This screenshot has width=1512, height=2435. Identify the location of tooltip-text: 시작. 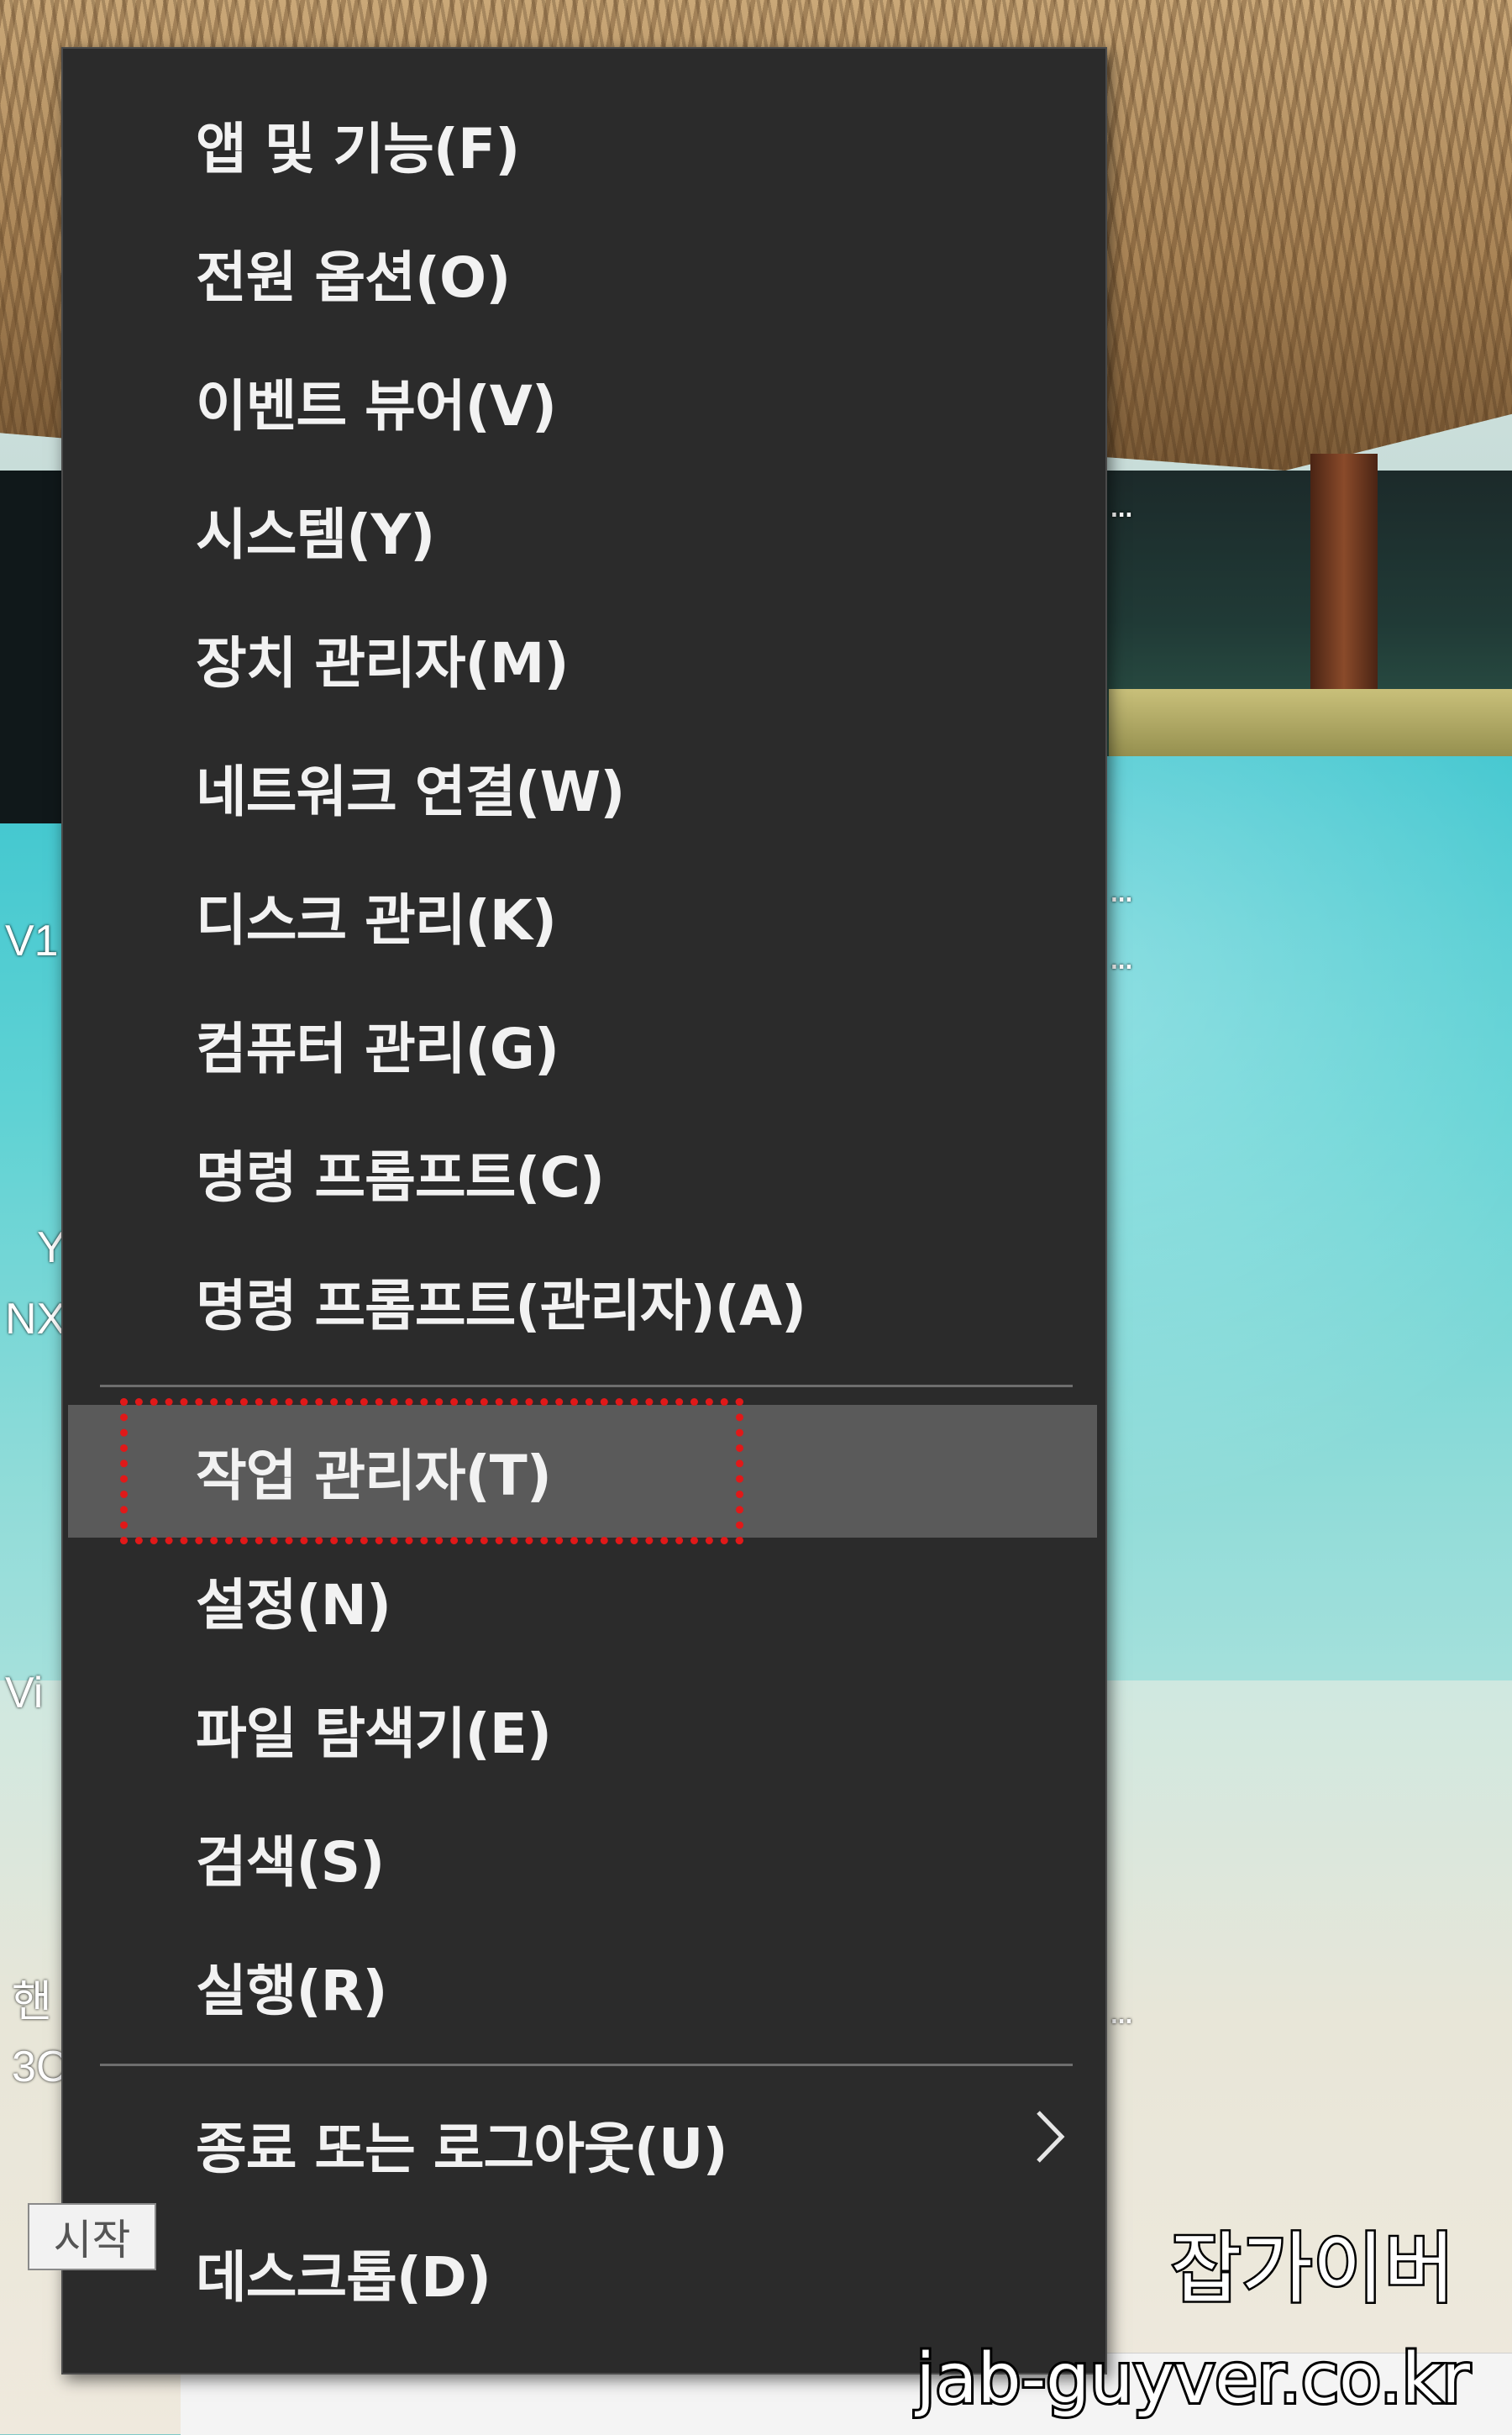
(92, 2240).